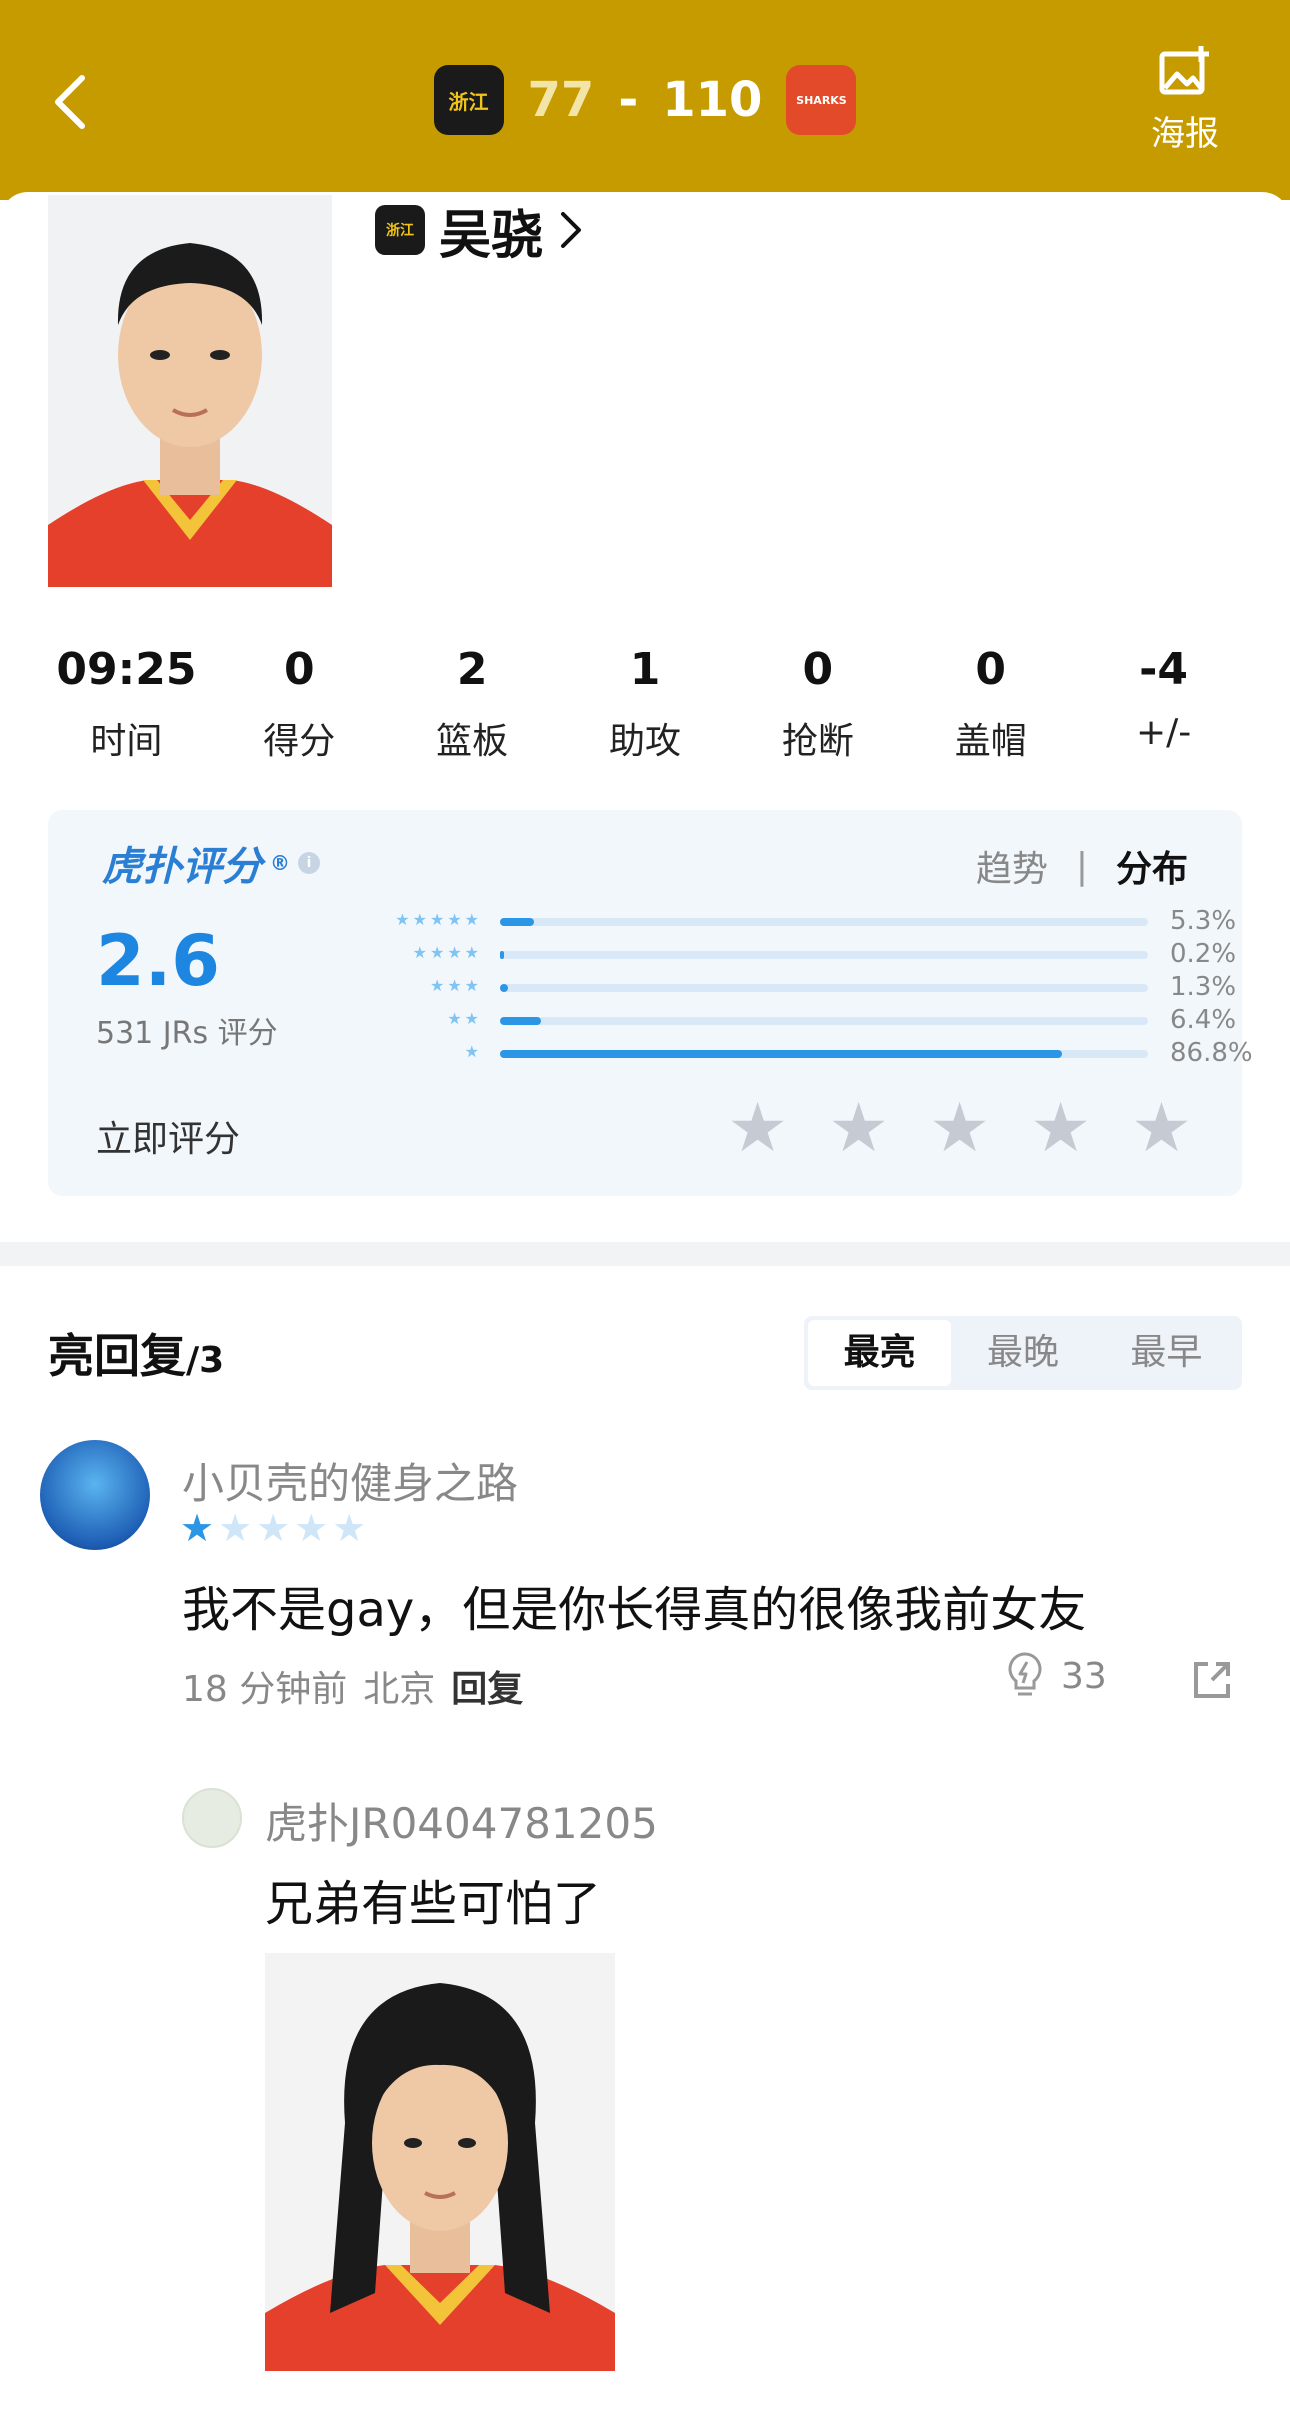  I want to click on share-icon, so click(1212, 1680).